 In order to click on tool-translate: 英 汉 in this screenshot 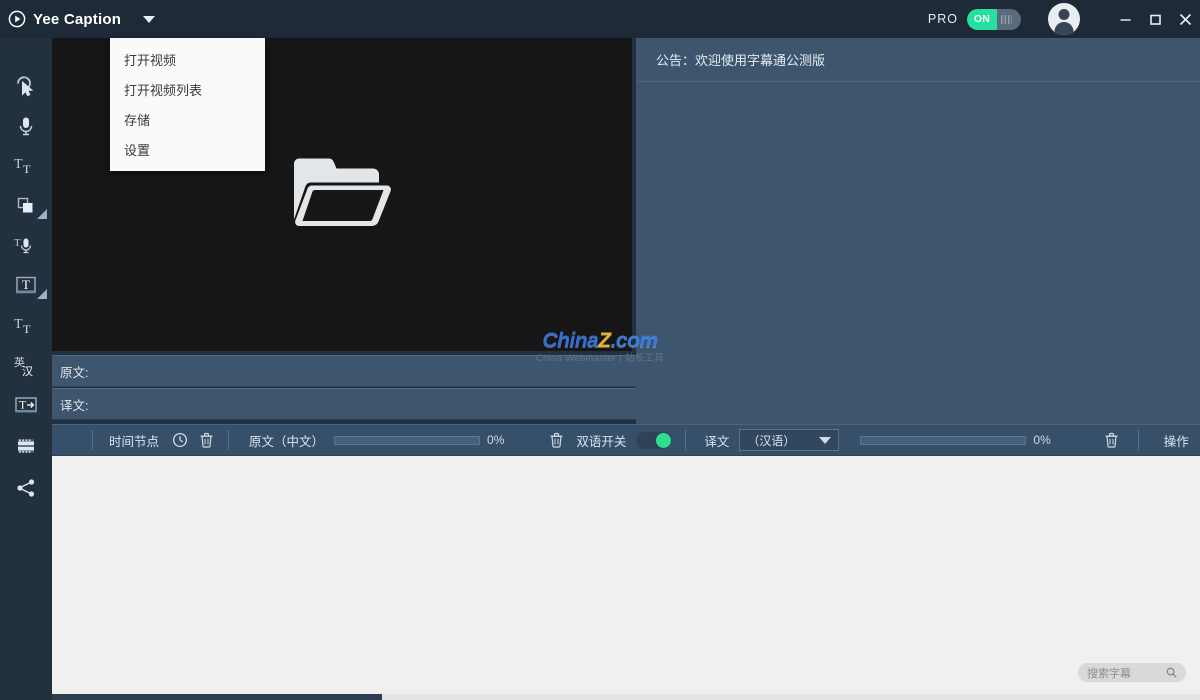, I will do `click(26, 366)`.